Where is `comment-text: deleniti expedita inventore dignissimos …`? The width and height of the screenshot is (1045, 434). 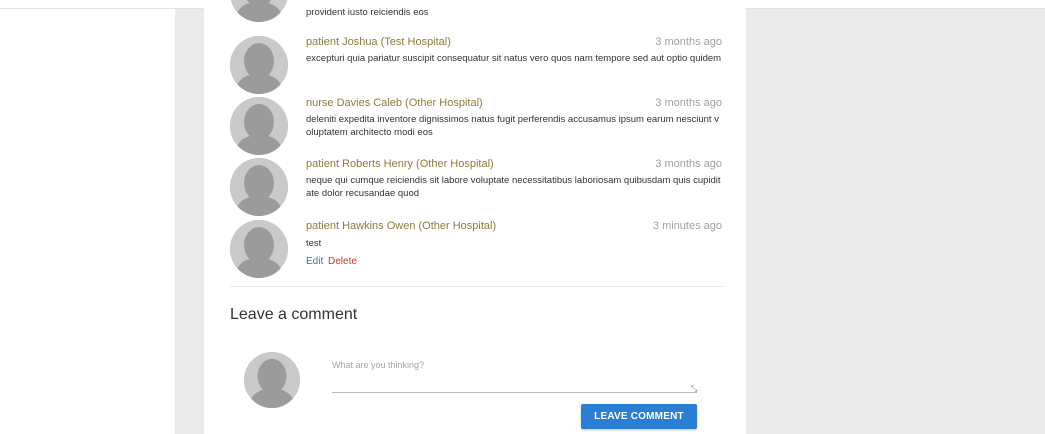 comment-text: deleniti expedita inventore dignissimos … is located at coordinates (512, 126).